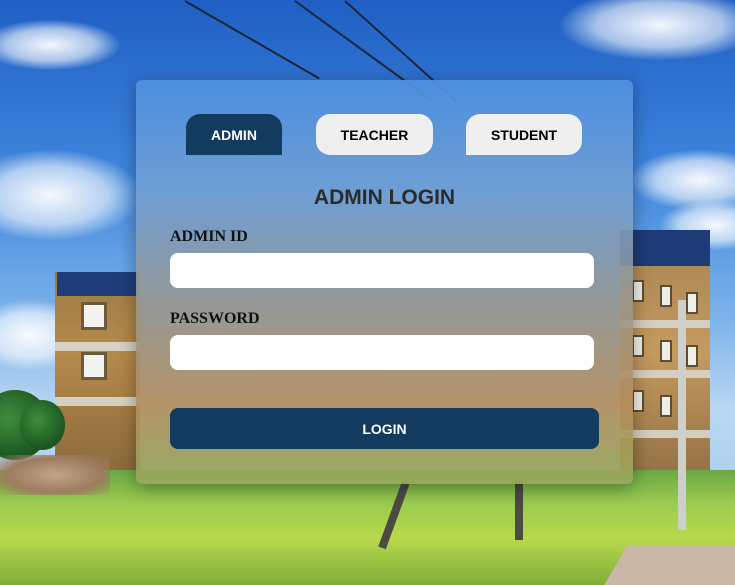 This screenshot has width=735, height=585. I want to click on wooden-pole, so click(519, 510).